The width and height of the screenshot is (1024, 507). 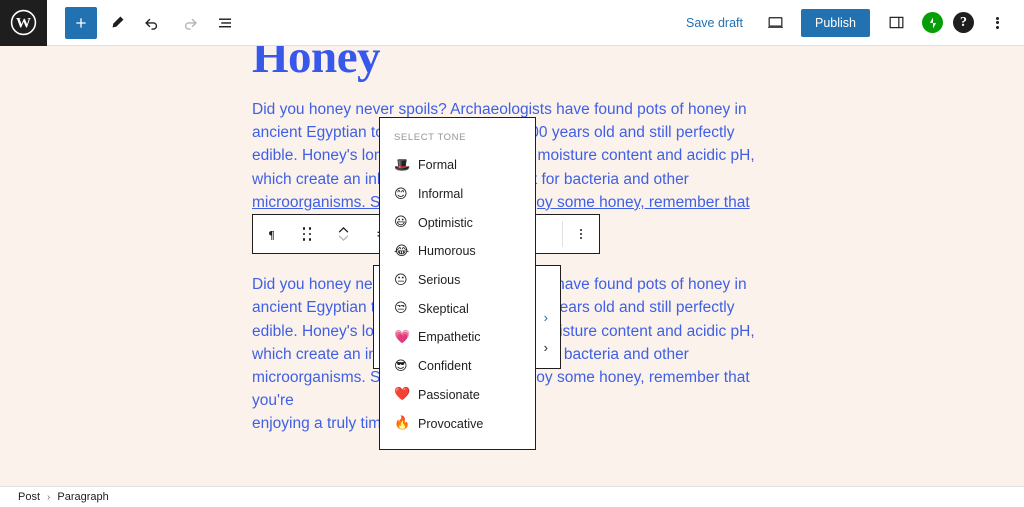 I want to click on tone-option-formal-label: Formal, so click(x=437, y=165).